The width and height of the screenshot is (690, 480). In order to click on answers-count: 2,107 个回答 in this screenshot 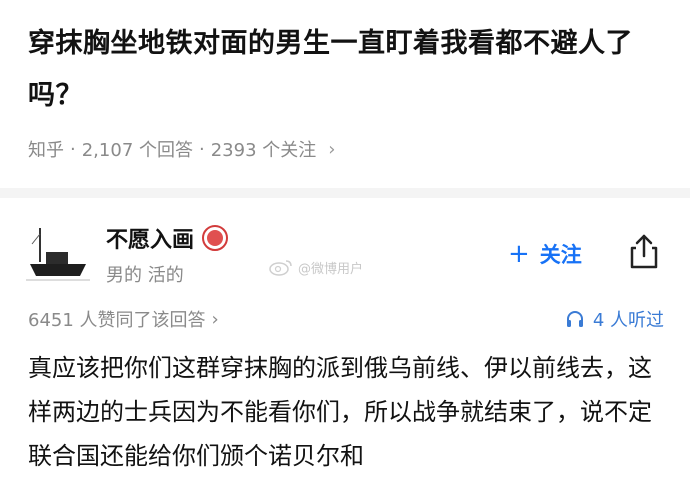, I will do `click(137, 150)`.